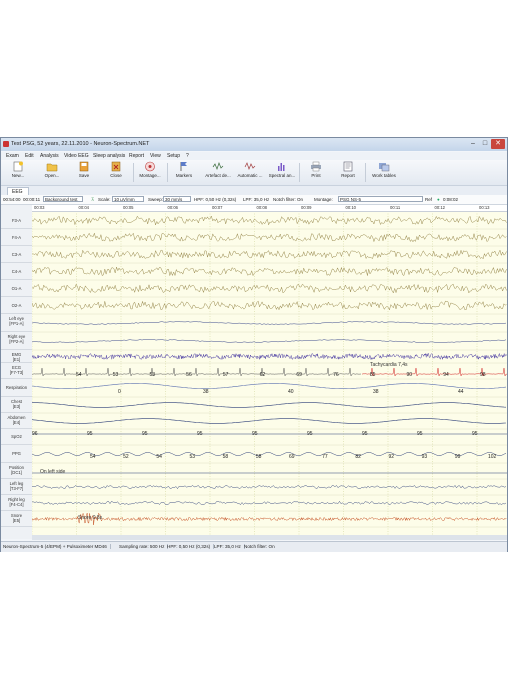 This screenshot has width=508, height=696. What do you see at coordinates (299, 172) in the screenshot?
I see `toolbar-separator` at bounding box center [299, 172].